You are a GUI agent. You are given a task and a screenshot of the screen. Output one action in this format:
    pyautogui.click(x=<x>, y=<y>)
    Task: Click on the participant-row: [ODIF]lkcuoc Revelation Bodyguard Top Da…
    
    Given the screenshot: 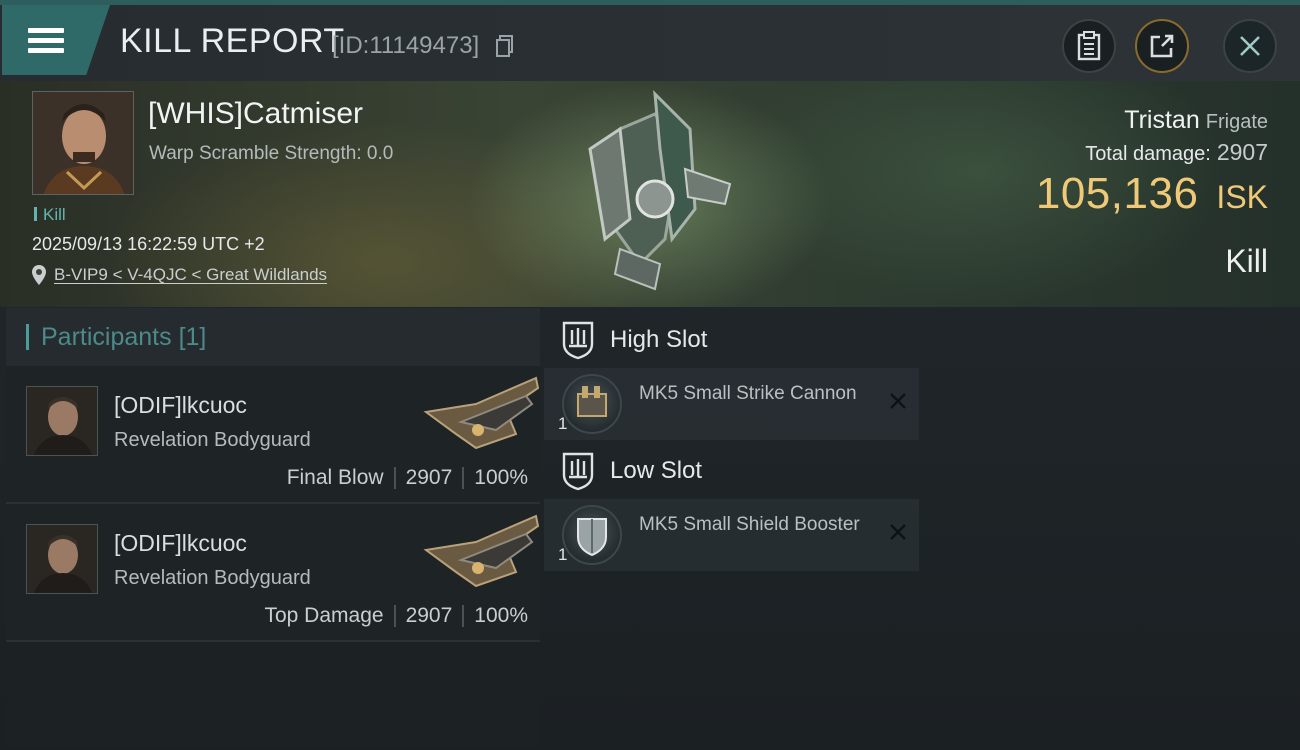 What is the action you would take?
    pyautogui.click(x=273, y=573)
    